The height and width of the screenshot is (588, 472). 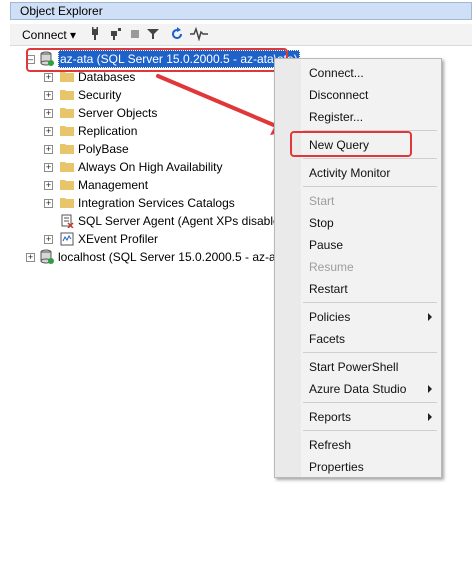 I want to click on connect-plug-icon, so click(x=95, y=34).